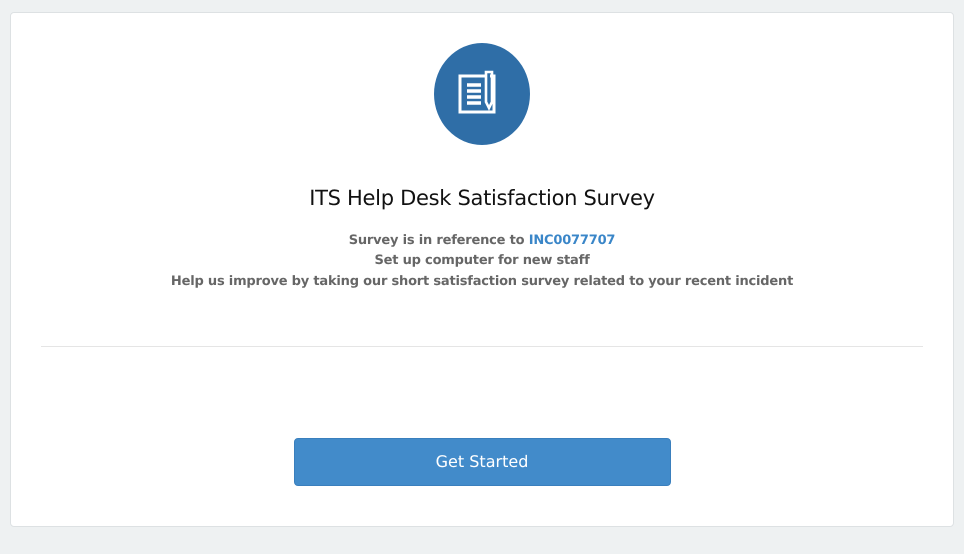 The height and width of the screenshot is (554, 964). Describe the element at coordinates (482, 462) in the screenshot. I see `get-started-button: Get Started` at that location.